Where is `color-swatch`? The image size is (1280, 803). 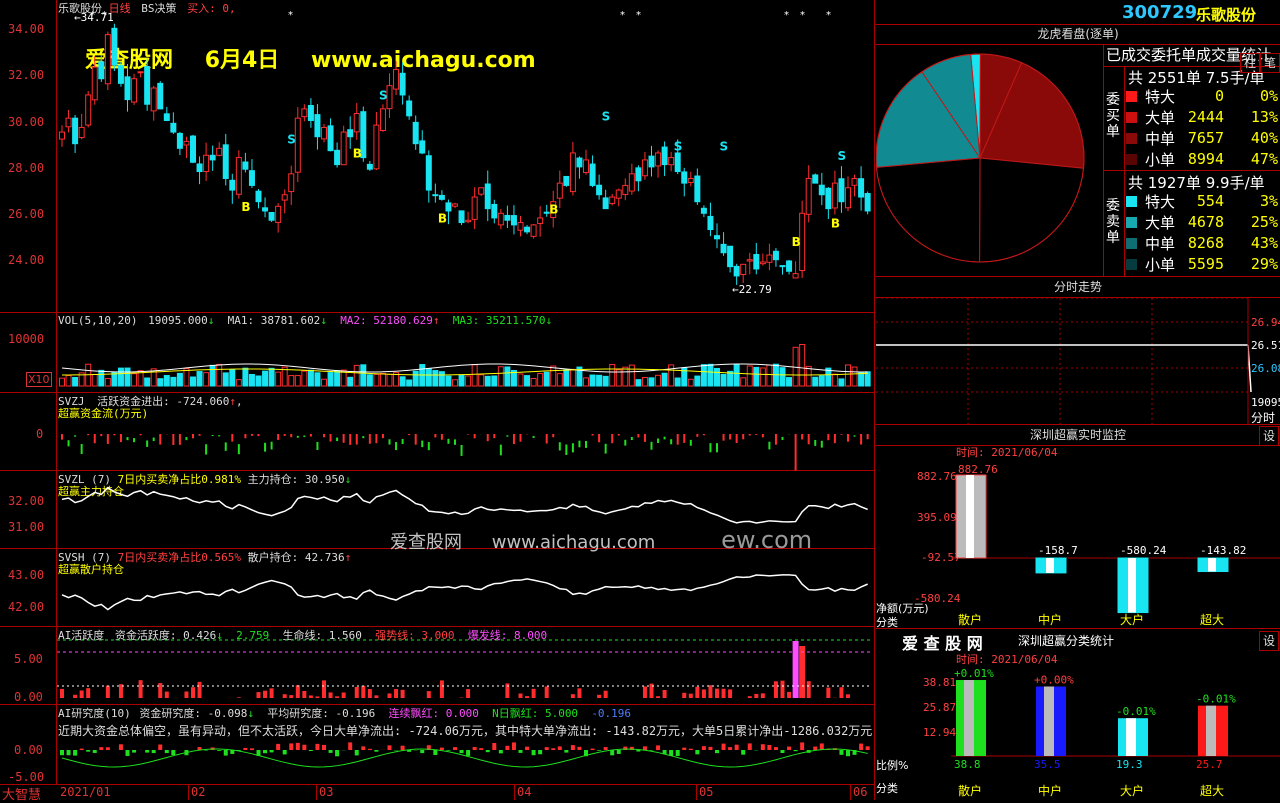 color-swatch is located at coordinates (1131, 201).